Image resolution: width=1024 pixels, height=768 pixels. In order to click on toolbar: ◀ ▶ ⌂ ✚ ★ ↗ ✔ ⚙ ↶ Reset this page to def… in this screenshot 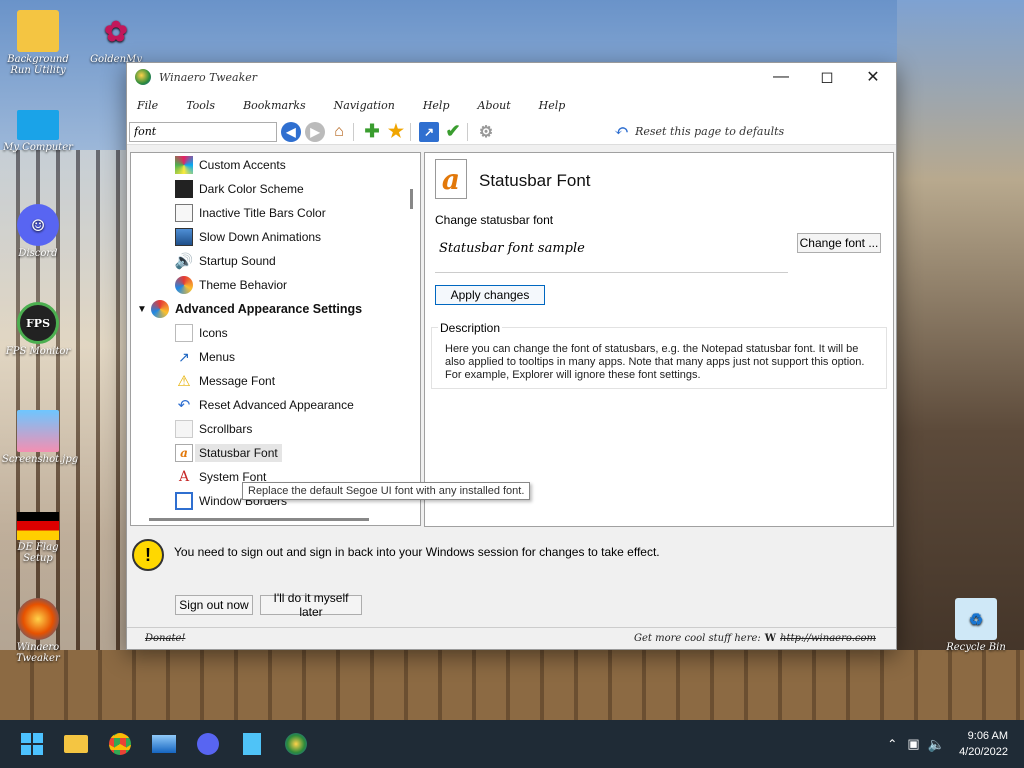, I will do `click(511, 132)`.